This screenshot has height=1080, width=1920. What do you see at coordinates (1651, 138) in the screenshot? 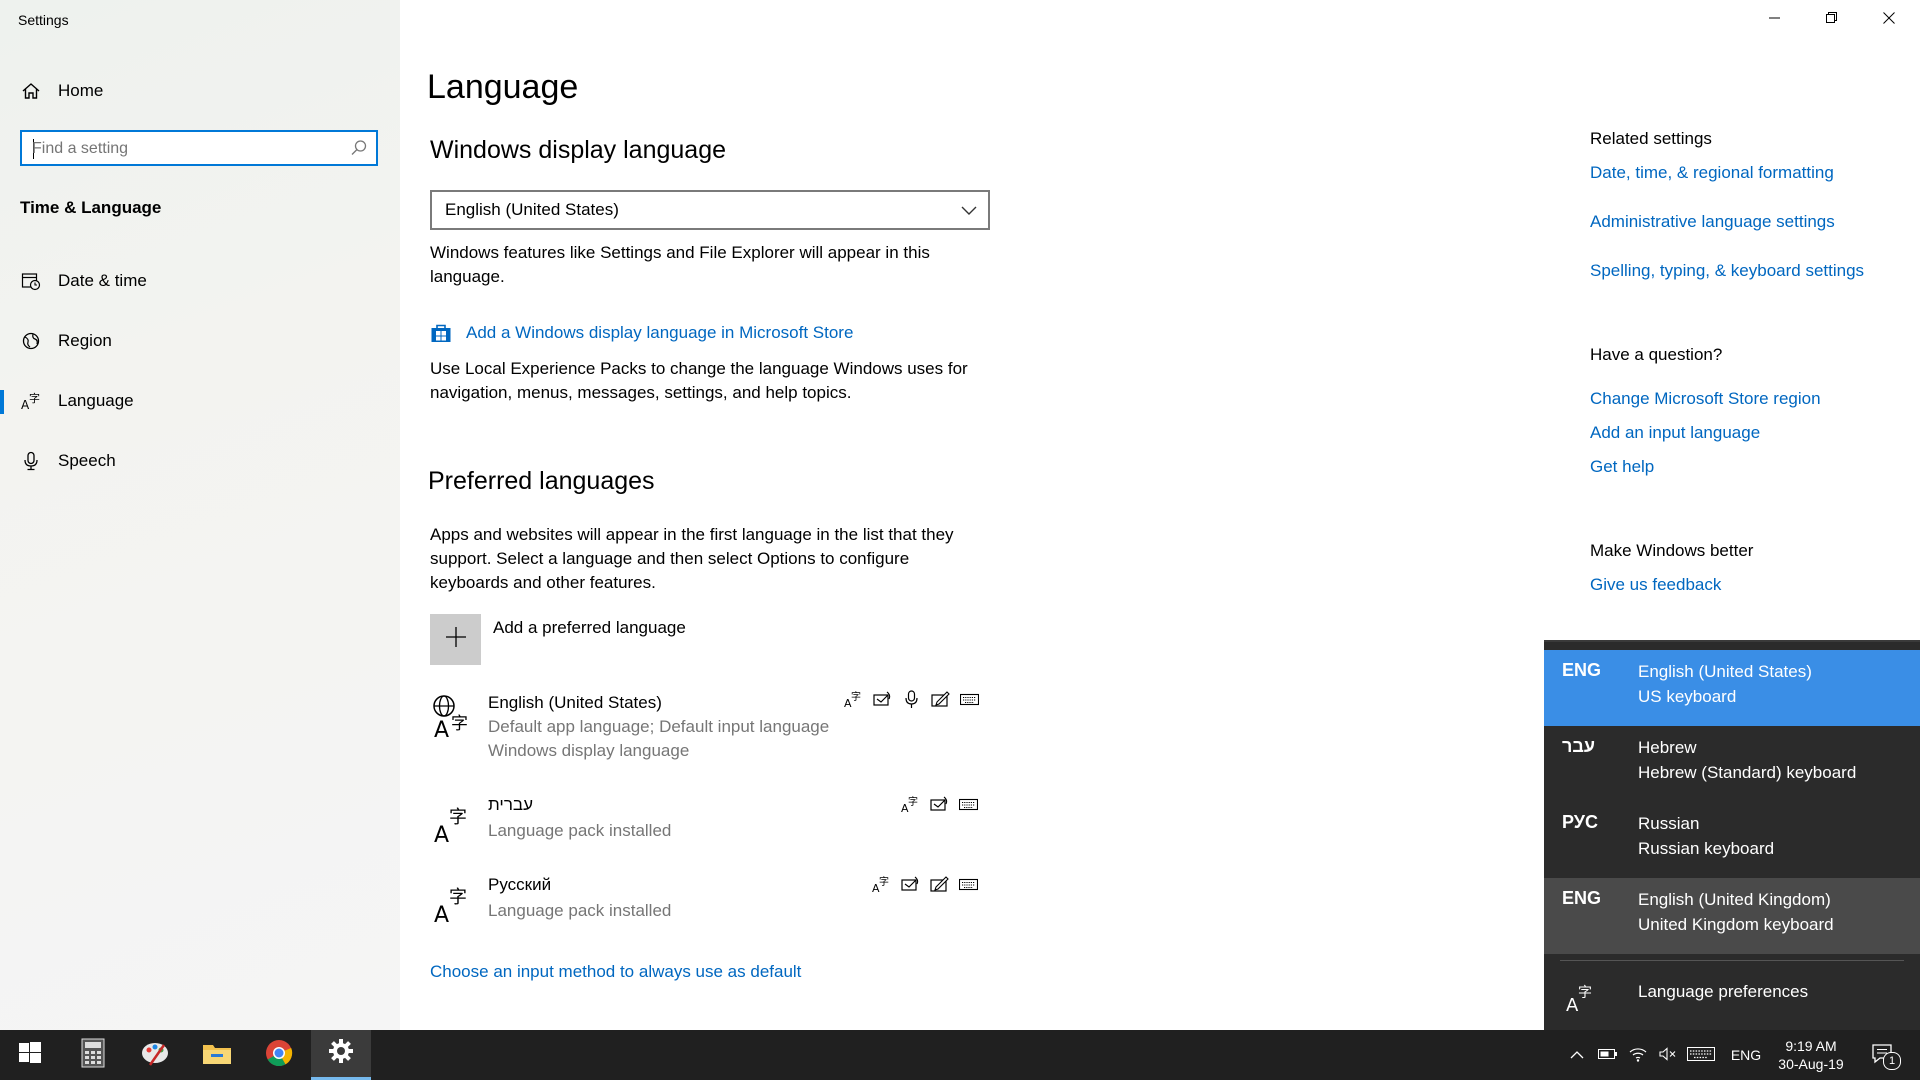
I see `related-settings-heading: Related settings` at bounding box center [1651, 138].